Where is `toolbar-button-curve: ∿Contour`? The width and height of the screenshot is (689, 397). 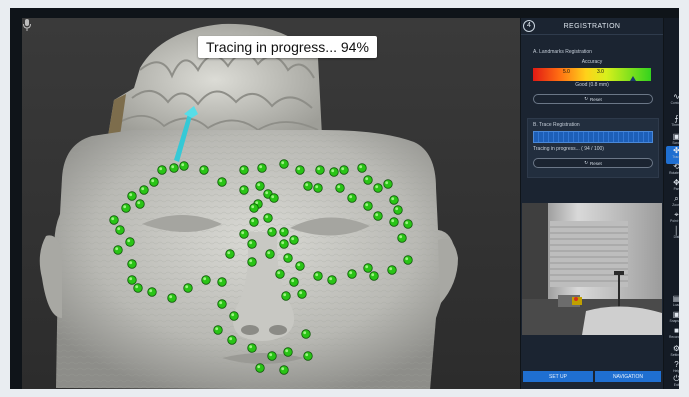 toolbar-button-curve: ∿Contour is located at coordinates (672, 101).